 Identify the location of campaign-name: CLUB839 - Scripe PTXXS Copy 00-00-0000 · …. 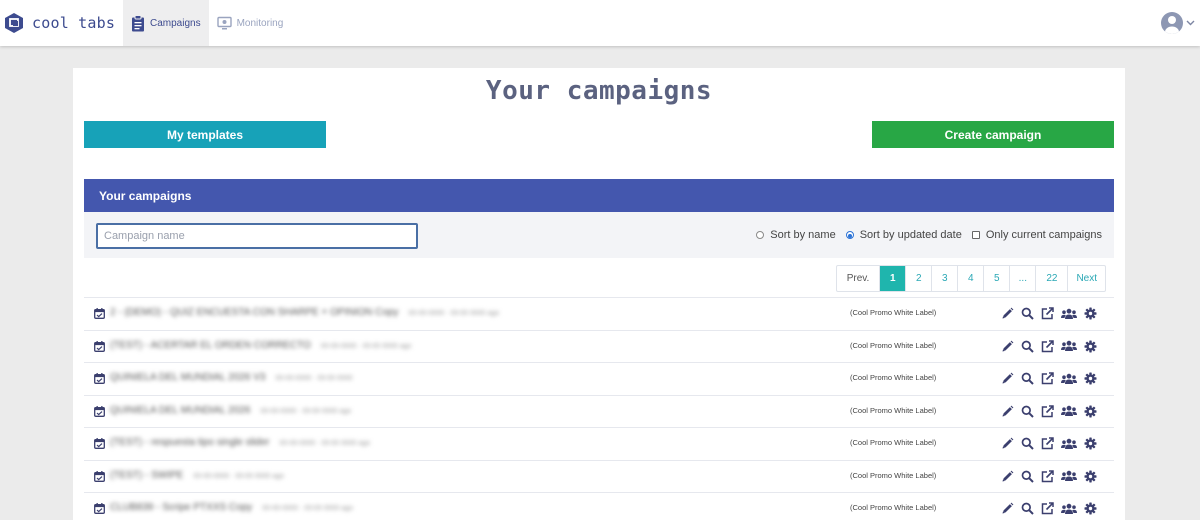
(231, 507).